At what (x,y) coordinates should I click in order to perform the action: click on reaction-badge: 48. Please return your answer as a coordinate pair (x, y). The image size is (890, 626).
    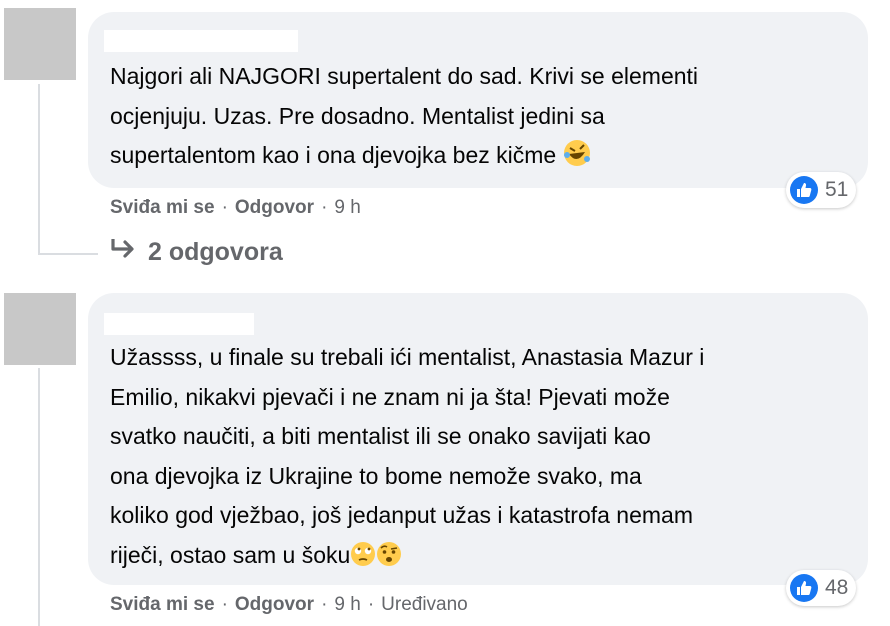
    Looking at the image, I should click on (821, 588).